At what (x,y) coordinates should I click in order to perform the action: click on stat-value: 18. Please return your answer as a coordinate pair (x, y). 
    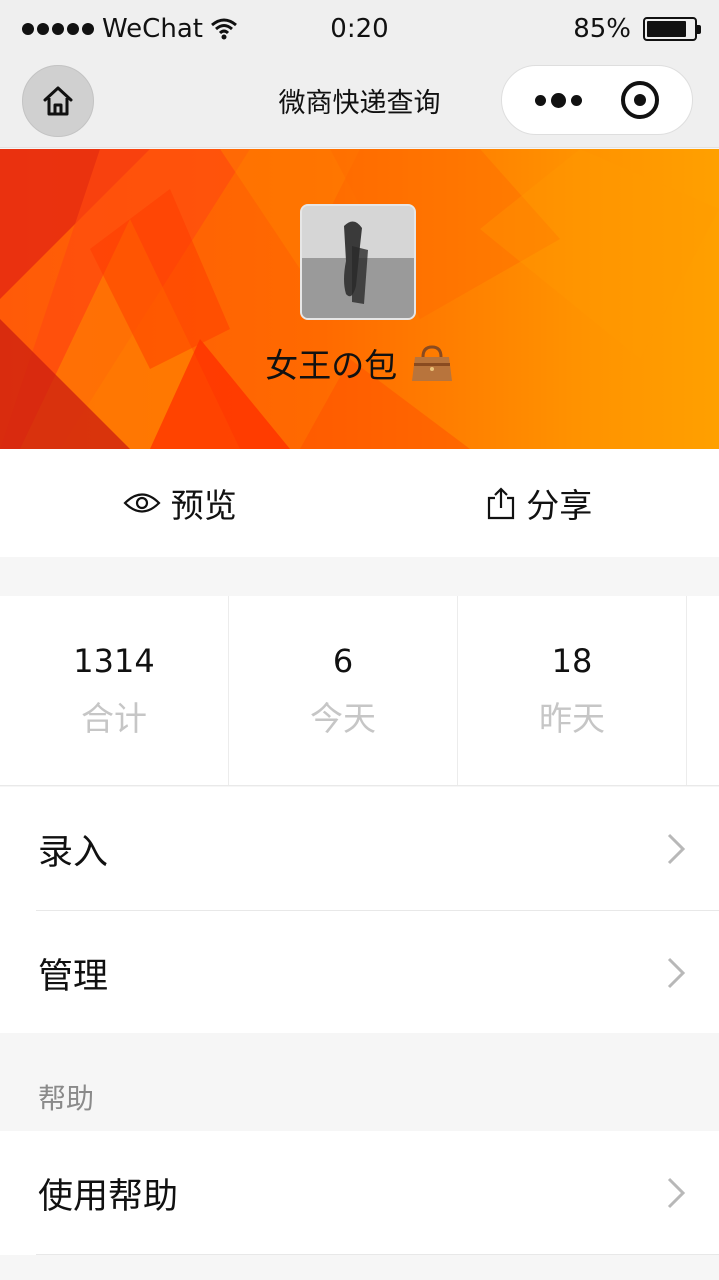
    Looking at the image, I should click on (572, 660).